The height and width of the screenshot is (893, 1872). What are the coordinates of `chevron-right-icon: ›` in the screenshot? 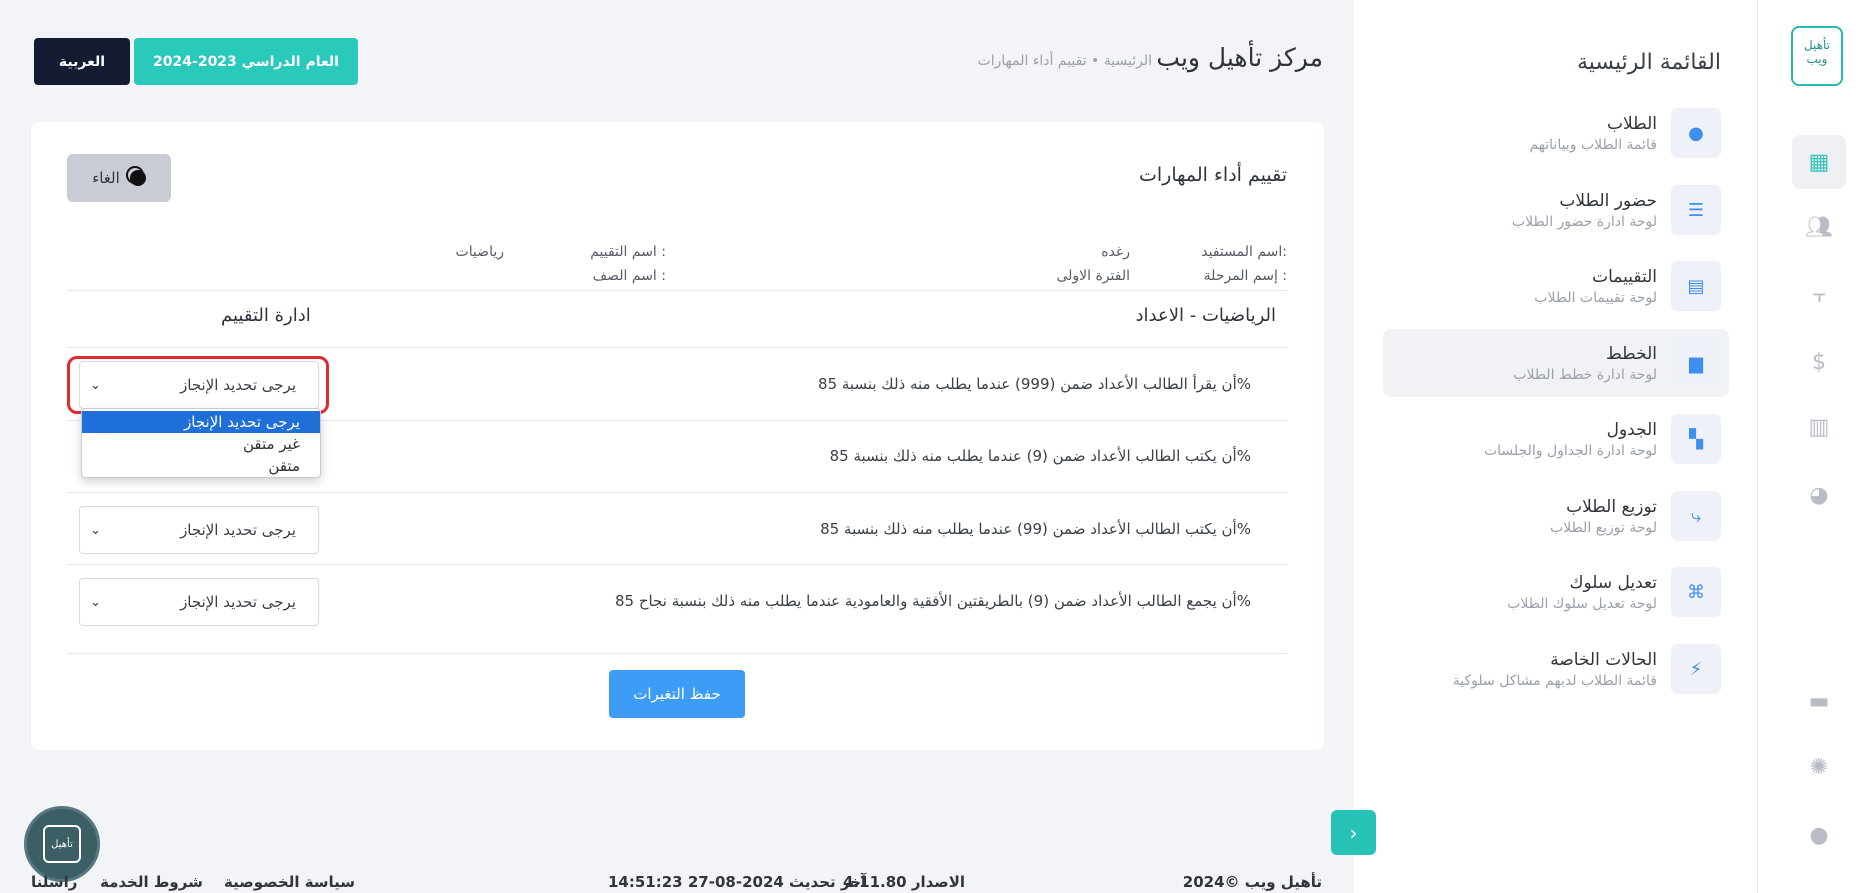 It's located at (1353, 832).